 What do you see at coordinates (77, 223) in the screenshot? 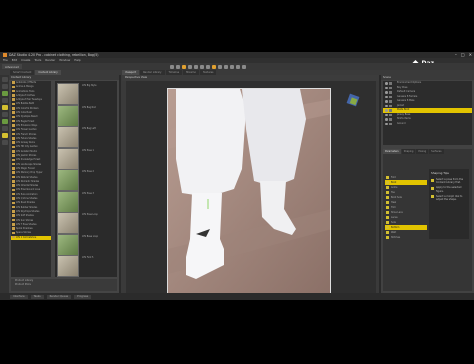
I see `content-thumbnail: ATS Pose Loop` at bounding box center [77, 223].